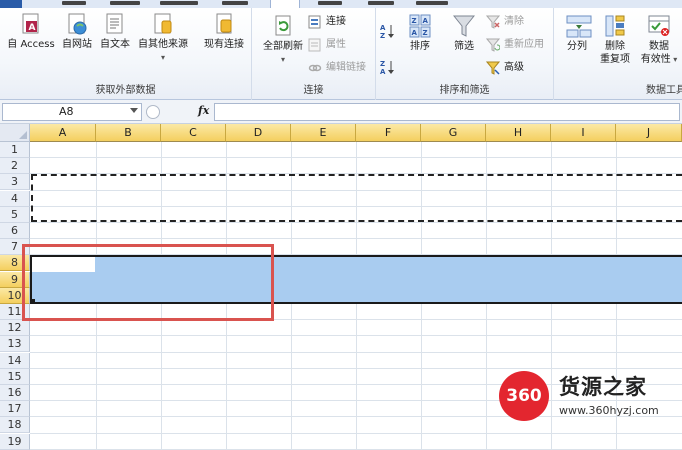 This screenshot has height=450, width=682. Describe the element at coordinates (577, 46) in the screenshot. I see `text-to-columns-label: 分列` at that location.